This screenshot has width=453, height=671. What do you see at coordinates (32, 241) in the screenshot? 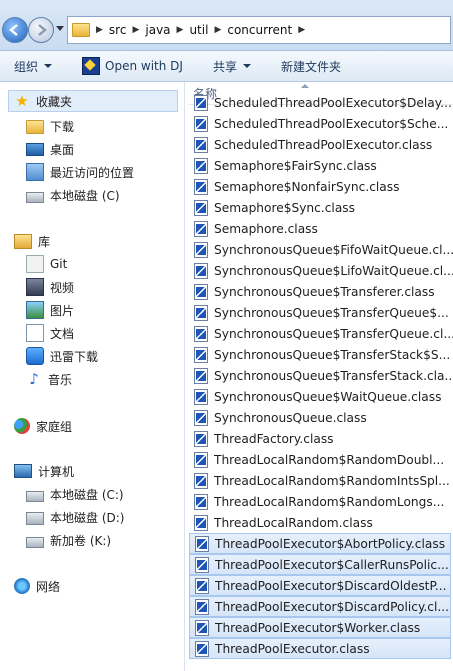
I see `nav-libraries: 库` at bounding box center [32, 241].